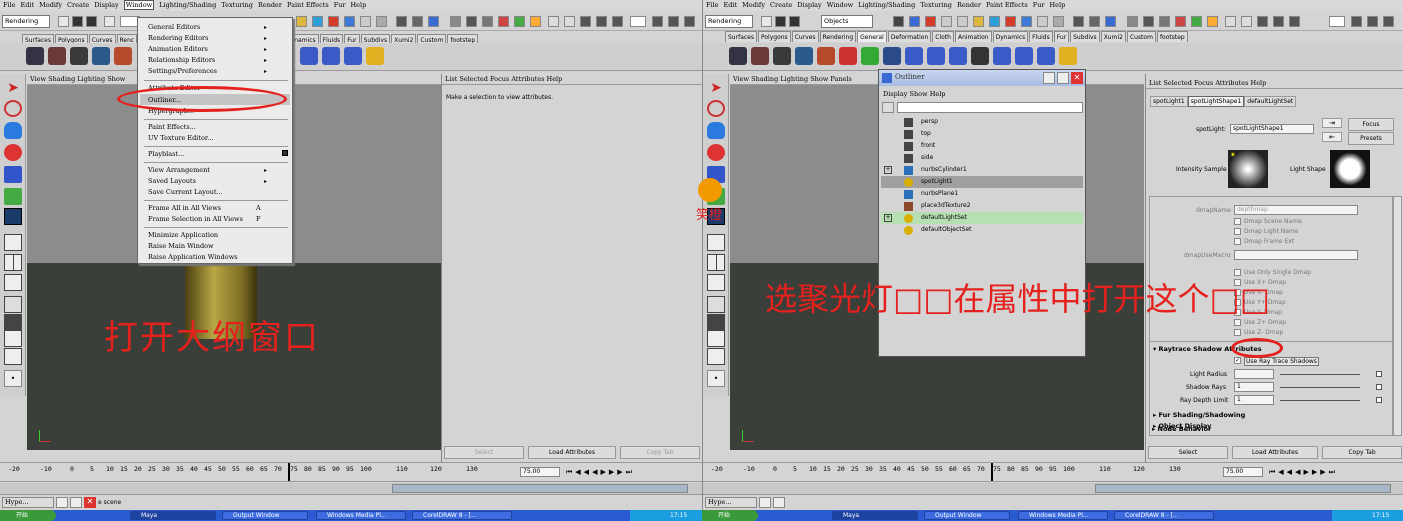 This screenshot has width=1403, height=521. I want to click on menu-fur: Fur, so click(340, 5).